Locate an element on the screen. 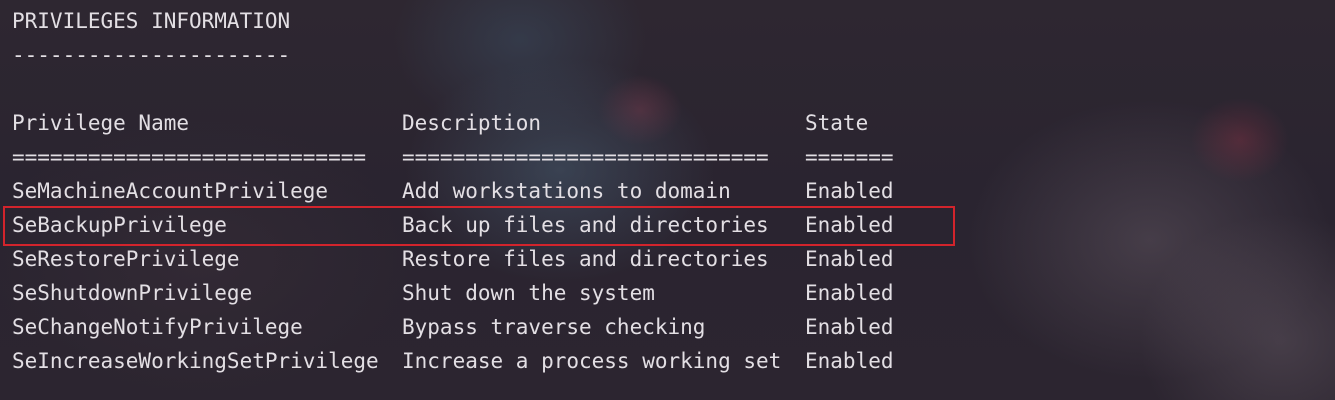 The height and width of the screenshot is (400, 1335). privilege-description: Restore files and directories is located at coordinates (585, 259).